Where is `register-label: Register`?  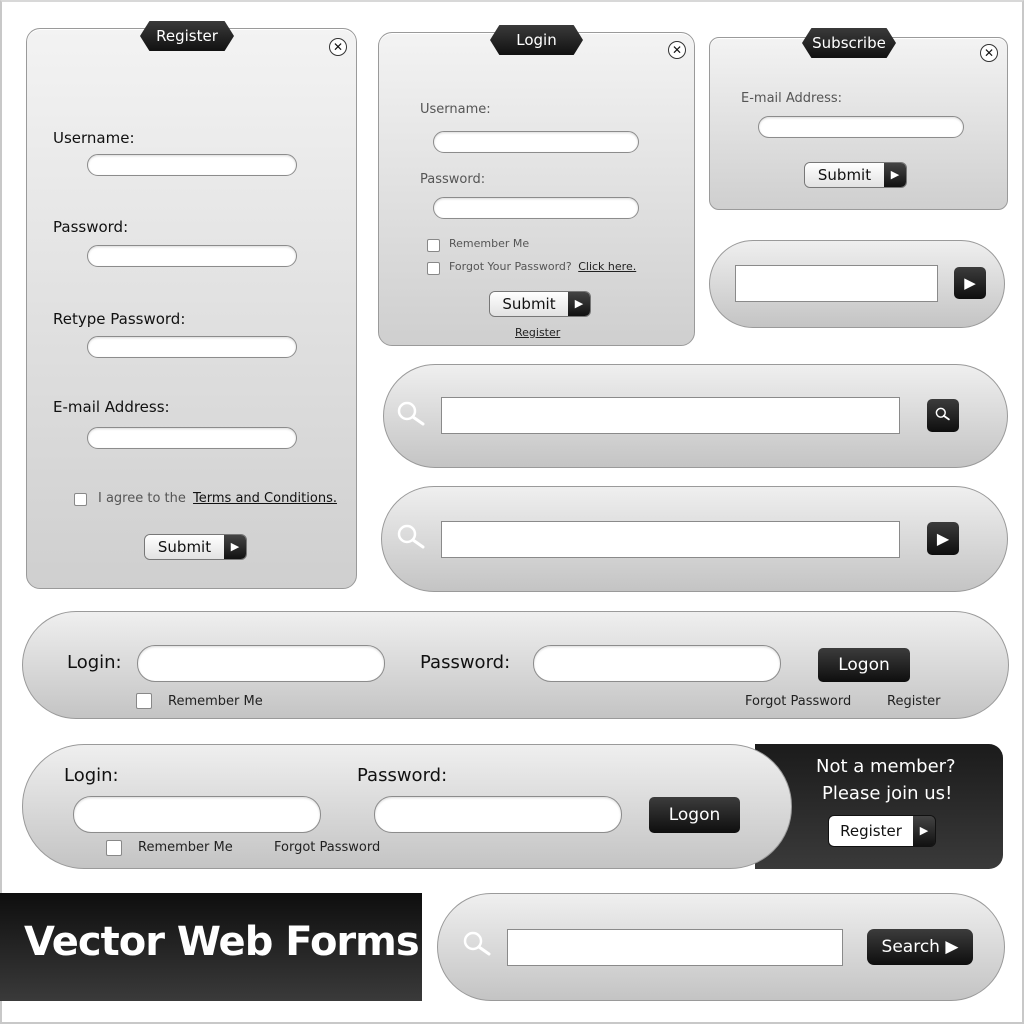
register-label: Register is located at coordinates (871, 831).